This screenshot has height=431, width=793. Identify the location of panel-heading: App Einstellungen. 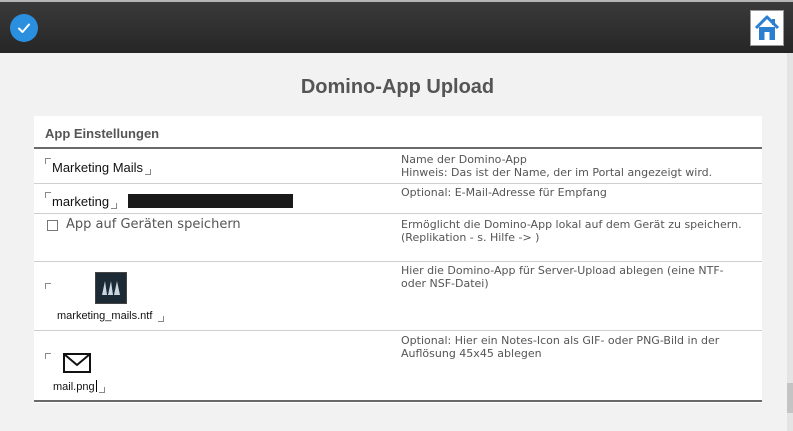
(102, 133).